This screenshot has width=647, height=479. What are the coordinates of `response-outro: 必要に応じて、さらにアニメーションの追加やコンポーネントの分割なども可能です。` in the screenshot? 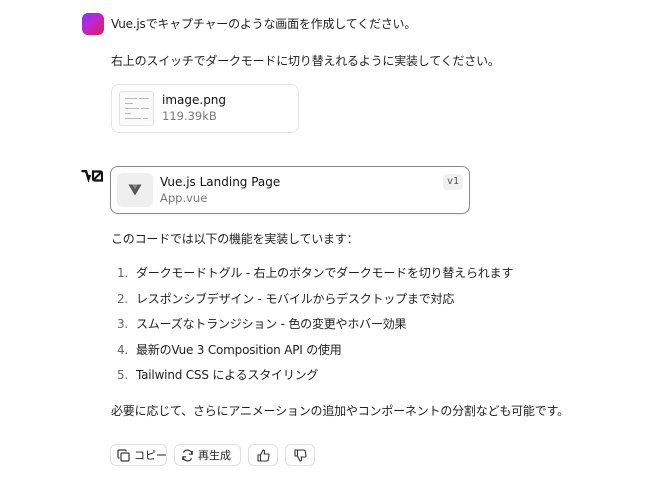 It's located at (340, 411).